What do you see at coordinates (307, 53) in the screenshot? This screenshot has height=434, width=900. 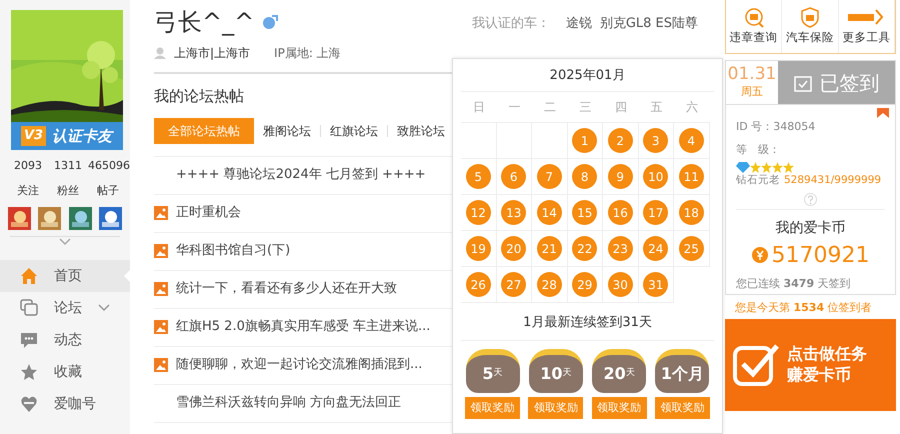 I see `ip-location: IP属地: 上海` at bounding box center [307, 53].